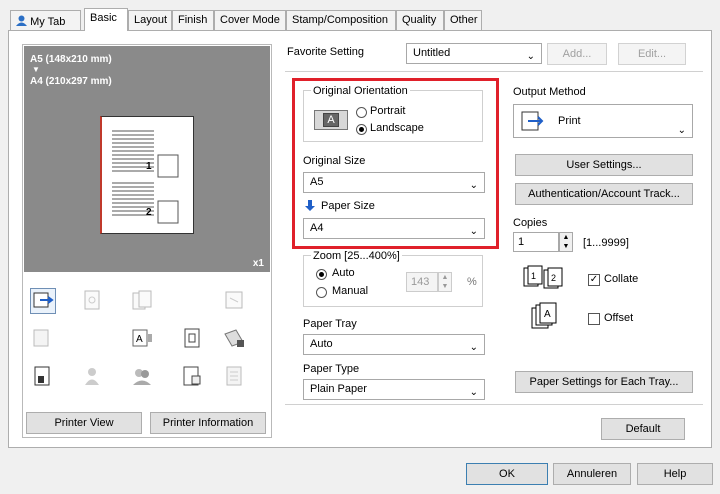 The image size is (720, 494). I want to click on tab-label: Finish, so click(193, 20).